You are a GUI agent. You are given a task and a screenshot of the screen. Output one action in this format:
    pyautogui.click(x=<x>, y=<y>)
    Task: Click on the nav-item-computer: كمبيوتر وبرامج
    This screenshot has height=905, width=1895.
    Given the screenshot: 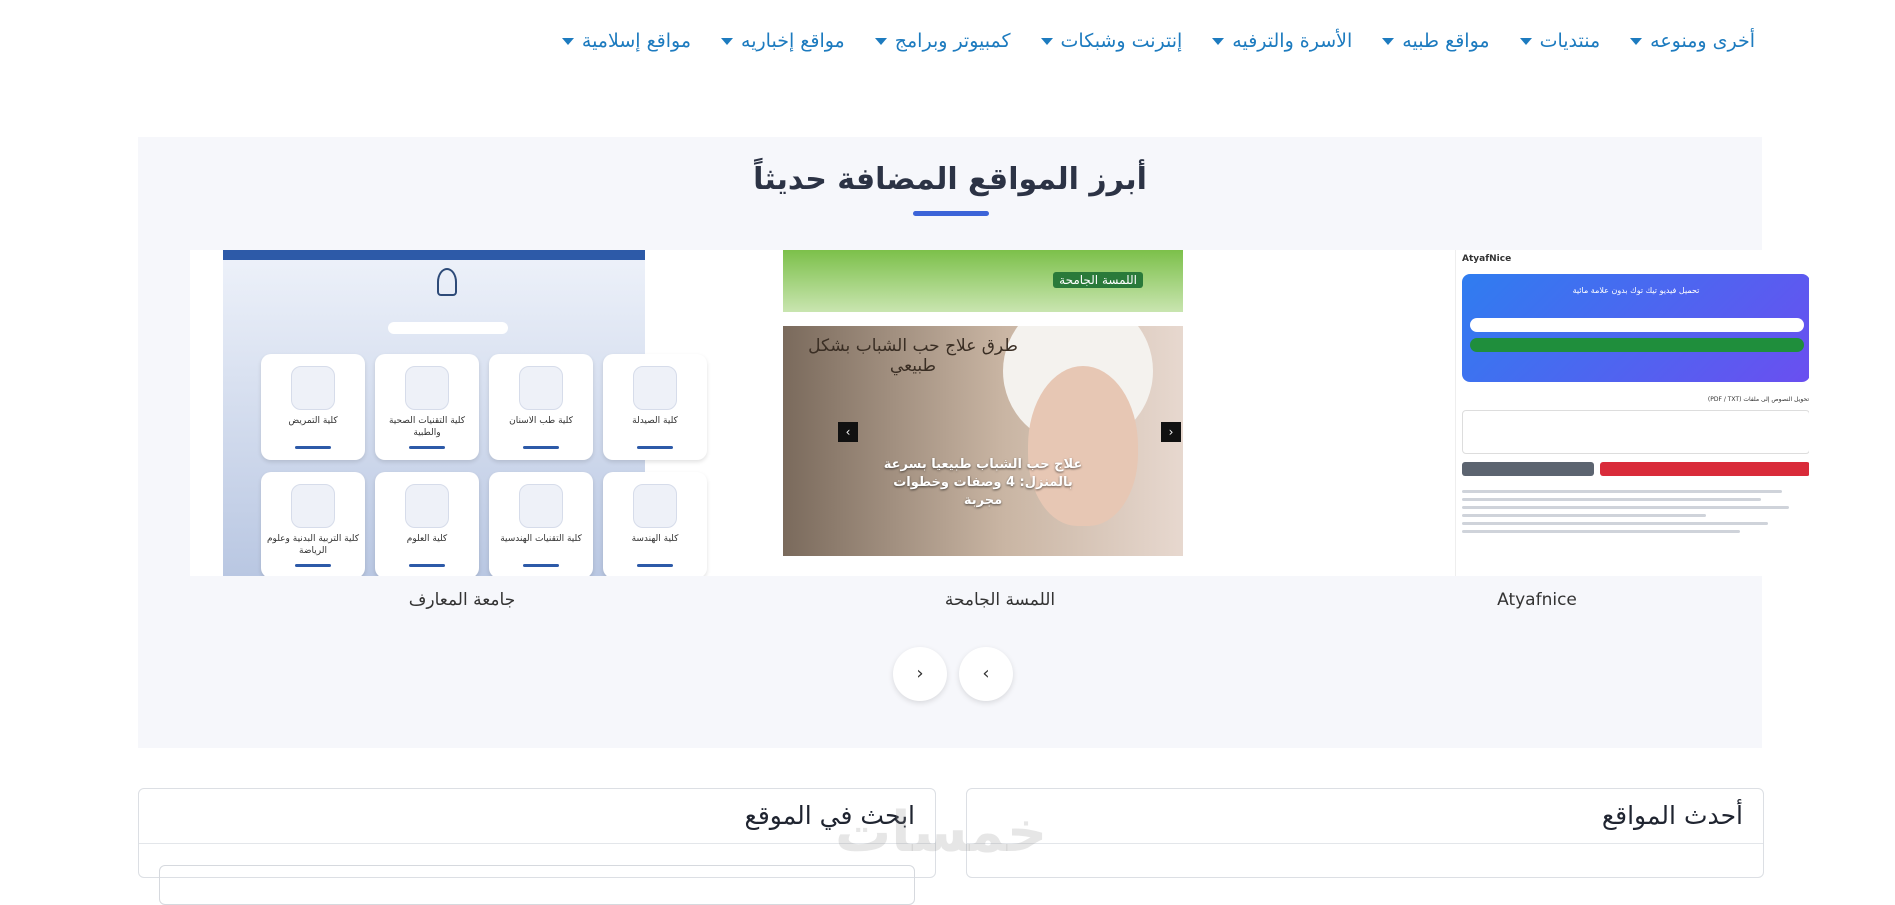 What is the action you would take?
    pyautogui.click(x=942, y=41)
    